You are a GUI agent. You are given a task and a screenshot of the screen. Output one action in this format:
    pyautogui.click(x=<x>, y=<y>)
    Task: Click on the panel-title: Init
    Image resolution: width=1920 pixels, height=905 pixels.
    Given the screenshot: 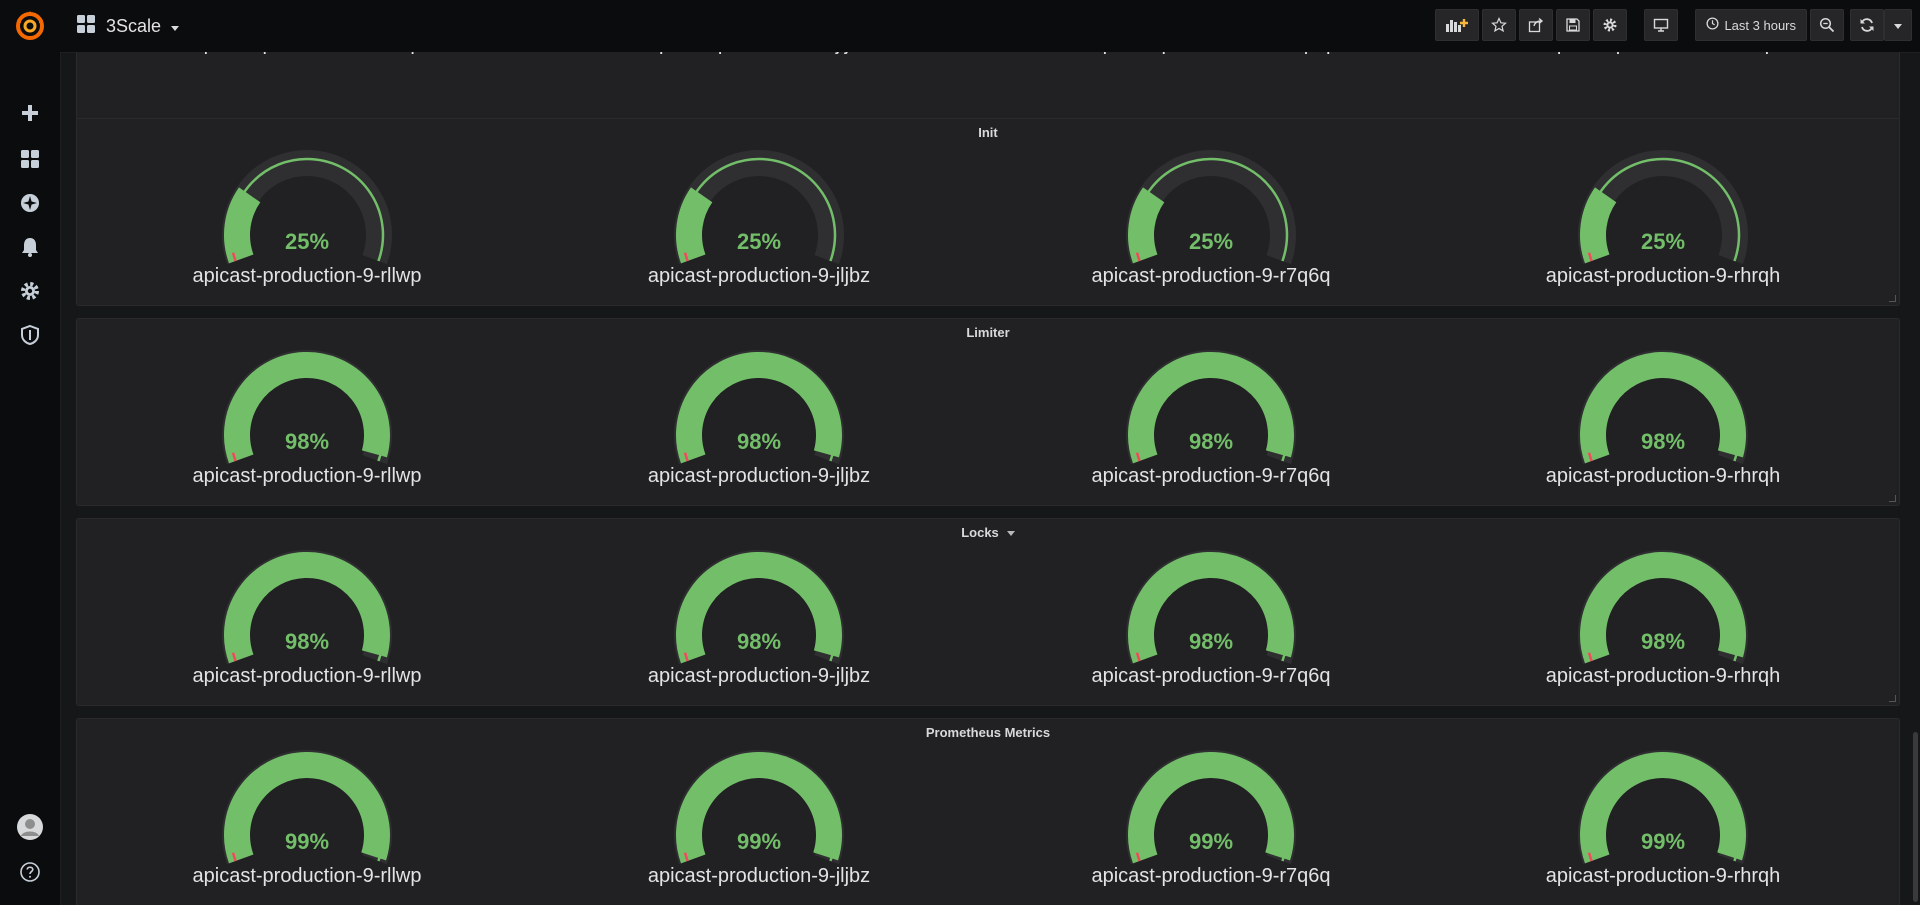 What is the action you would take?
    pyautogui.click(x=988, y=132)
    